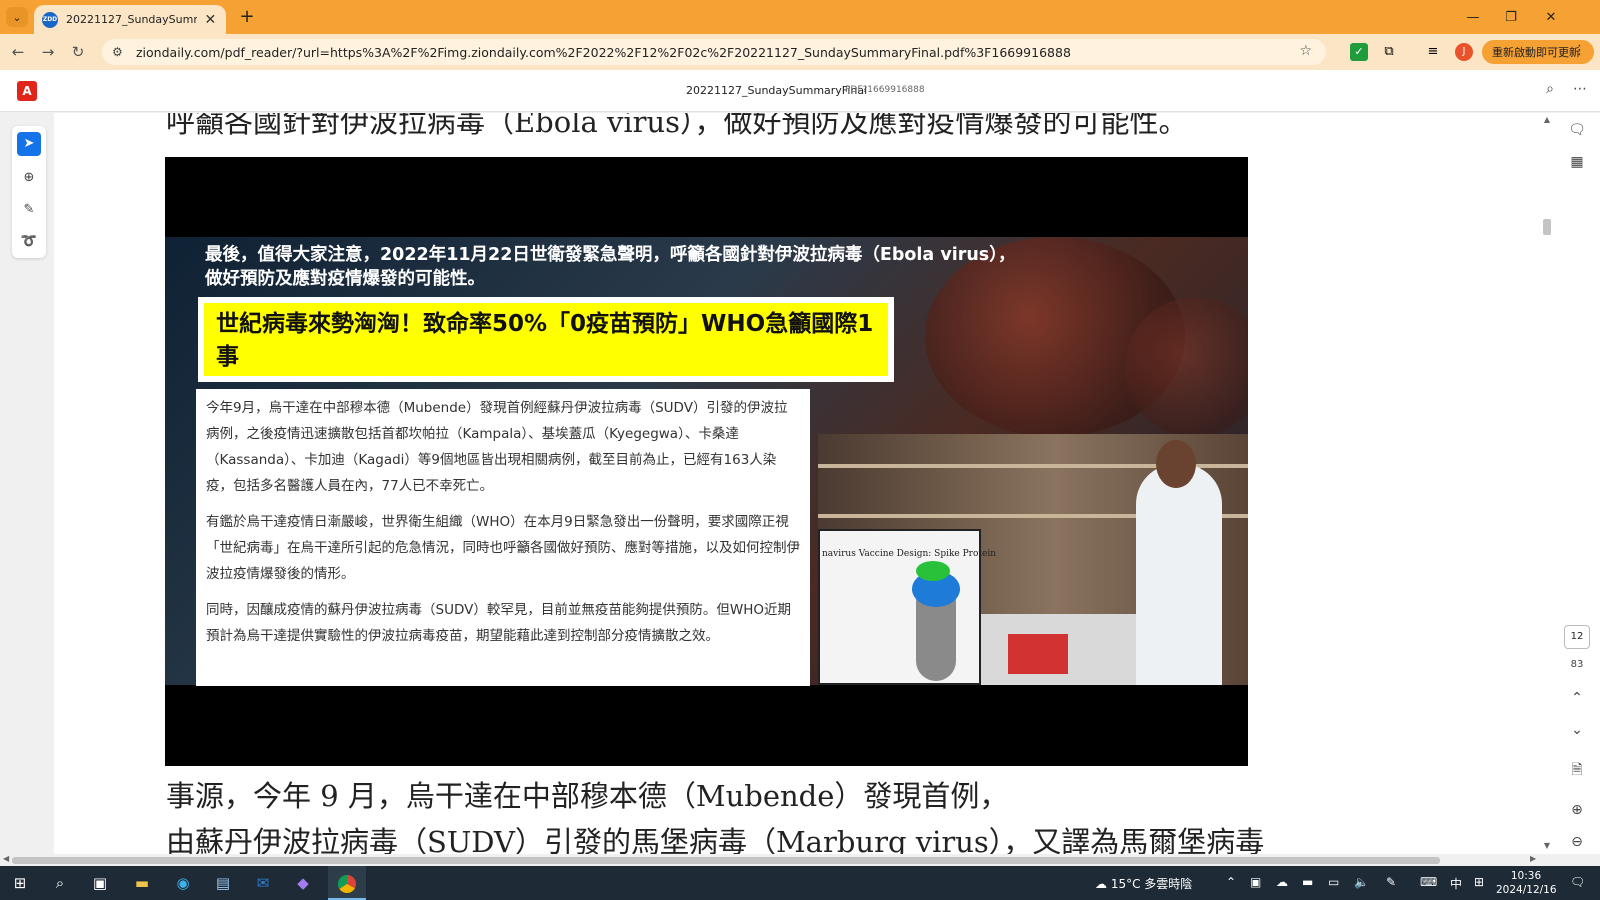 This screenshot has width=1600, height=900. Describe the element at coordinates (18, 52) in the screenshot. I see `back-arrow-icon: ←` at that location.